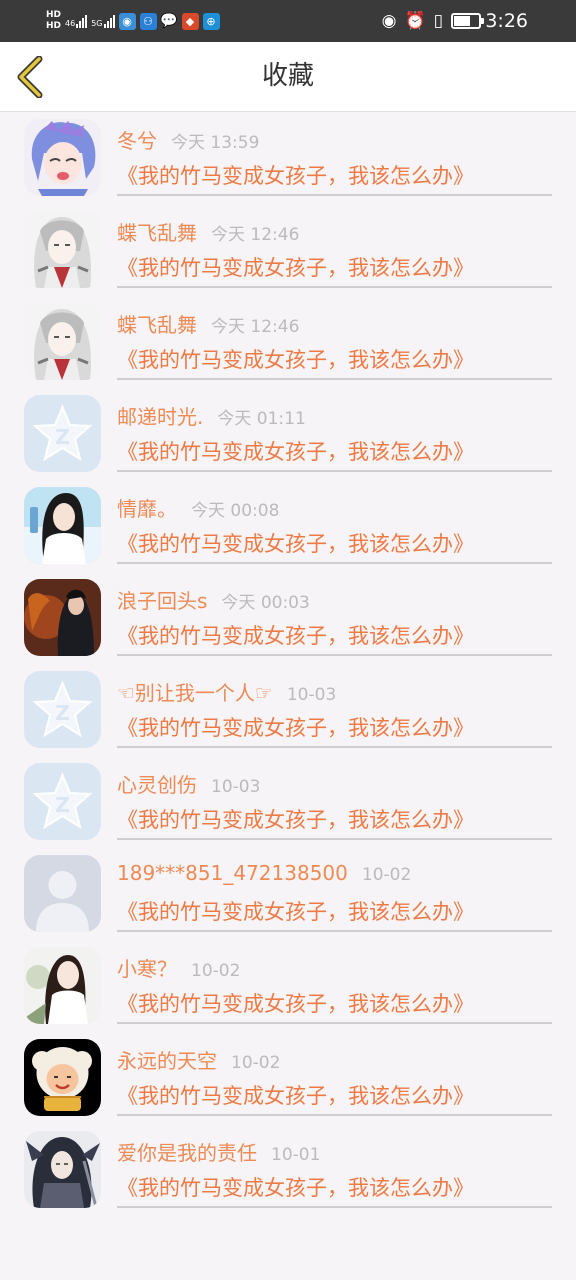 Image resolution: width=576 pixels, height=1280 pixels. I want to click on top-bar: 收藏, so click(288, 77).